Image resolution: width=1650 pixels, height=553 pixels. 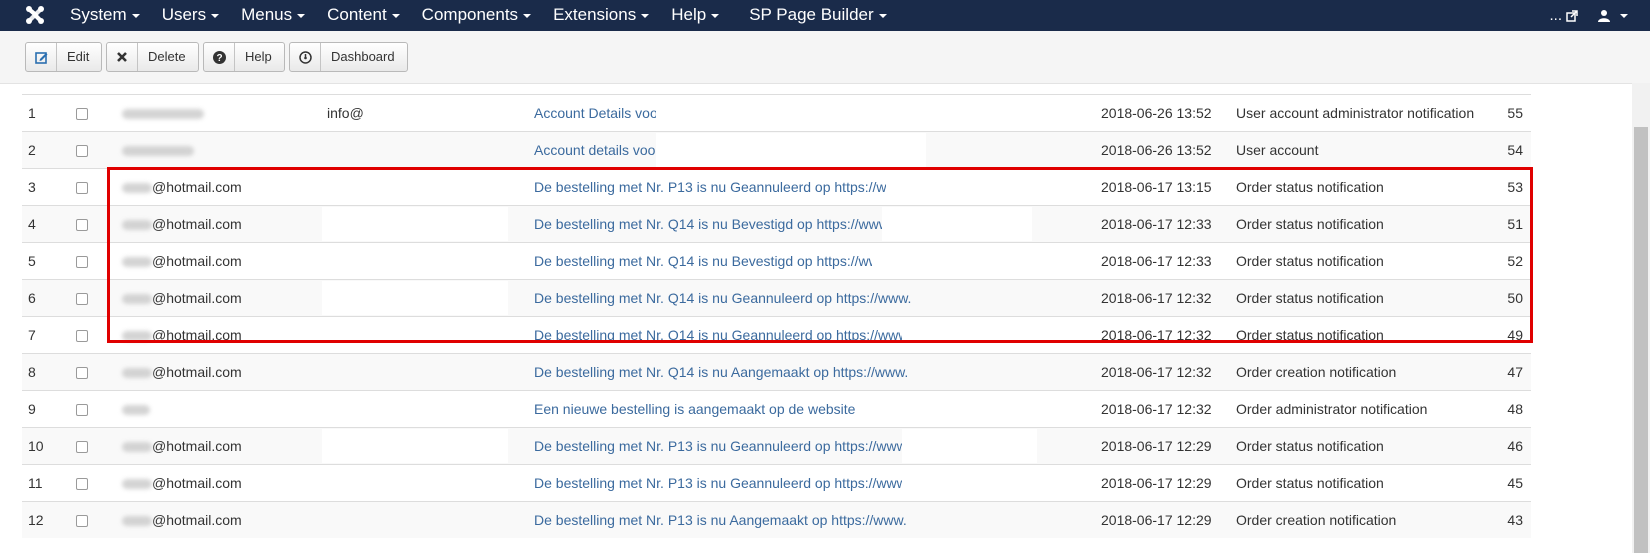 I want to click on menu-content: Content, so click(x=368, y=15).